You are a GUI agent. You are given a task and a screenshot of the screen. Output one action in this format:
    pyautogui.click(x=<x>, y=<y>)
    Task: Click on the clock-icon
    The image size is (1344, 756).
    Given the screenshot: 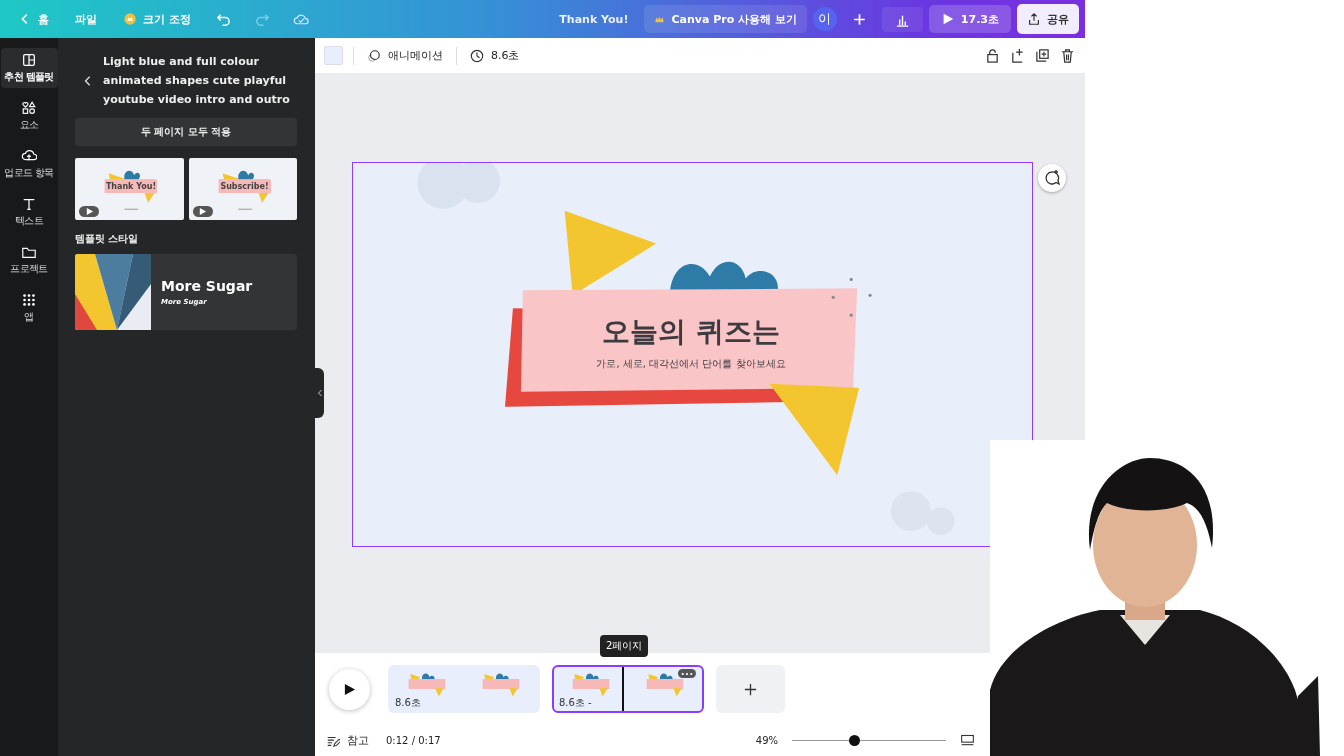 What is the action you would take?
    pyautogui.click(x=477, y=55)
    